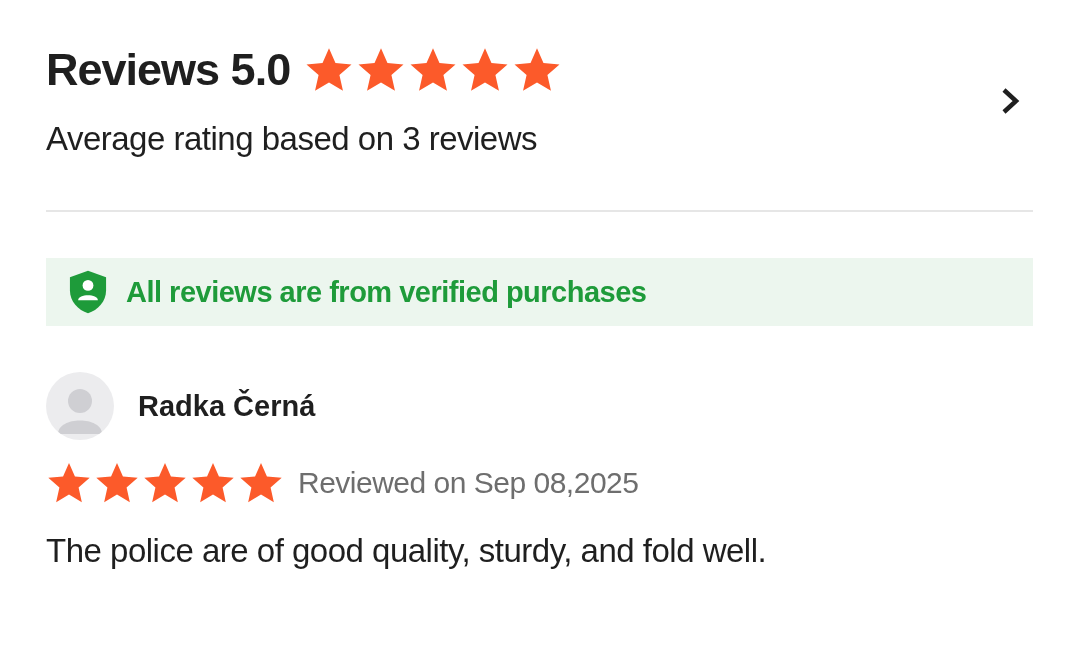 This screenshot has height=663, width=1080. What do you see at coordinates (168, 70) in the screenshot?
I see `section-title: Reviews 5.0` at bounding box center [168, 70].